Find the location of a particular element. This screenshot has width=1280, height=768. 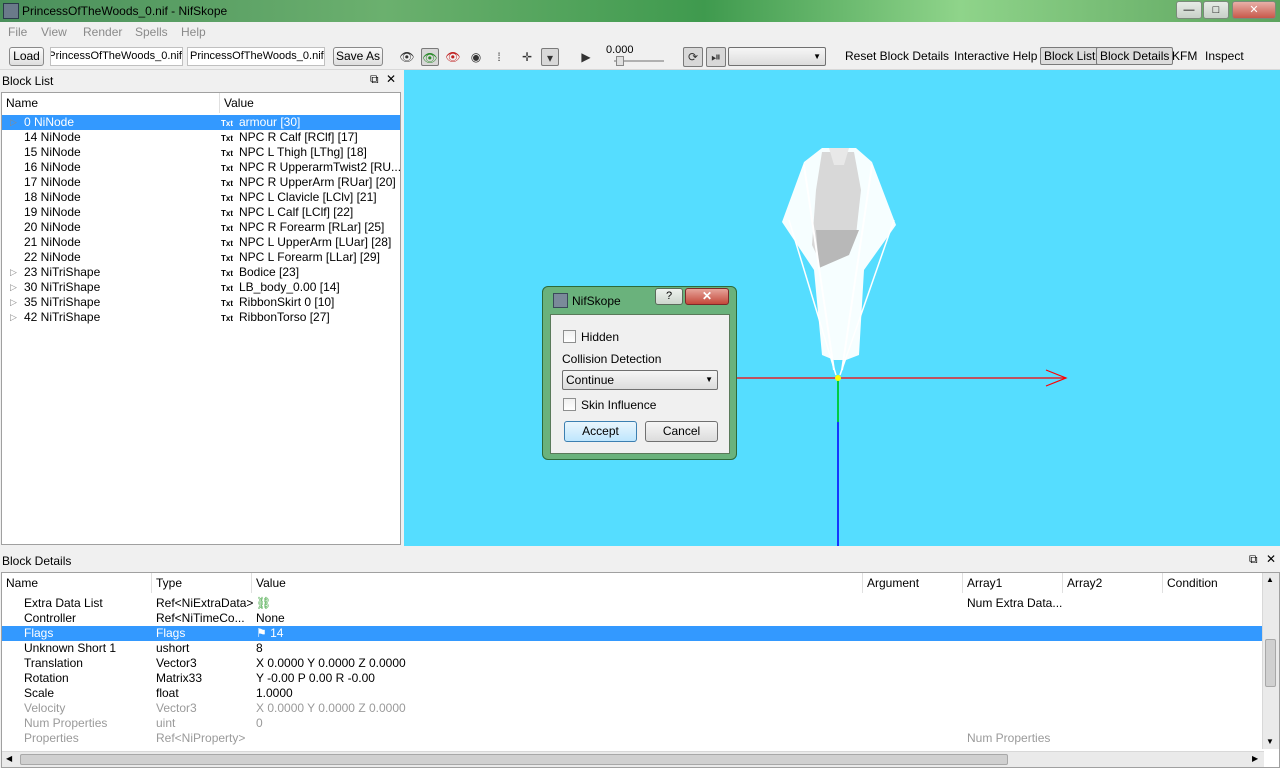

cancel-button: Cancel is located at coordinates (681, 431).